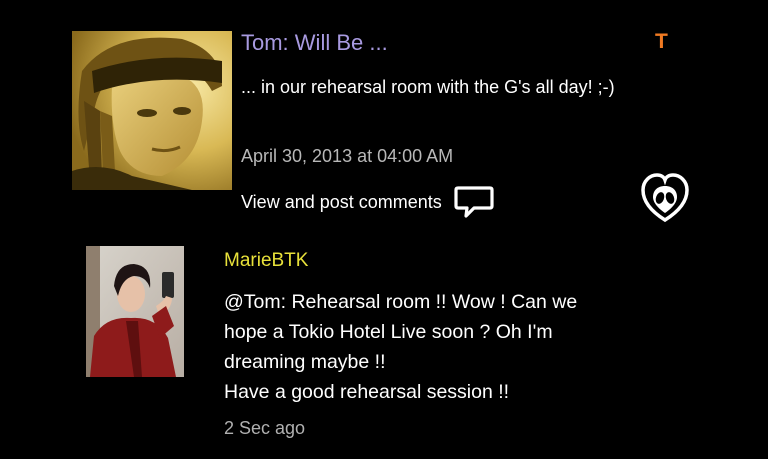 This screenshot has width=768, height=459. I want to click on comment-avatar, so click(135, 311).